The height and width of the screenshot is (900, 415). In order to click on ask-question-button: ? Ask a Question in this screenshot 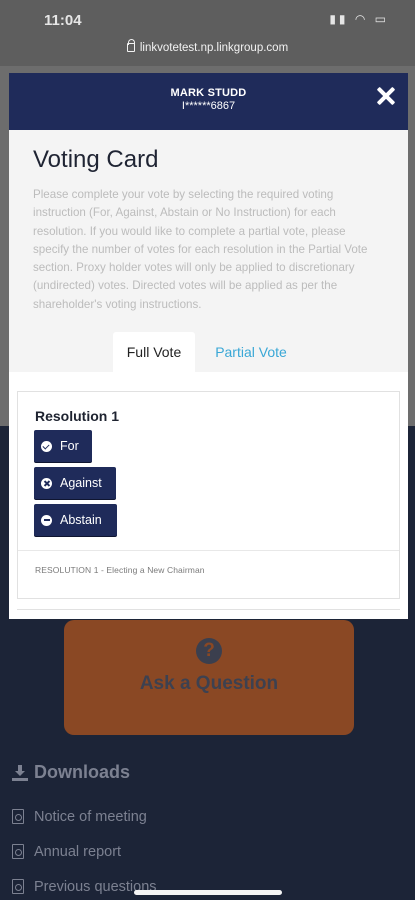, I will do `click(209, 677)`.